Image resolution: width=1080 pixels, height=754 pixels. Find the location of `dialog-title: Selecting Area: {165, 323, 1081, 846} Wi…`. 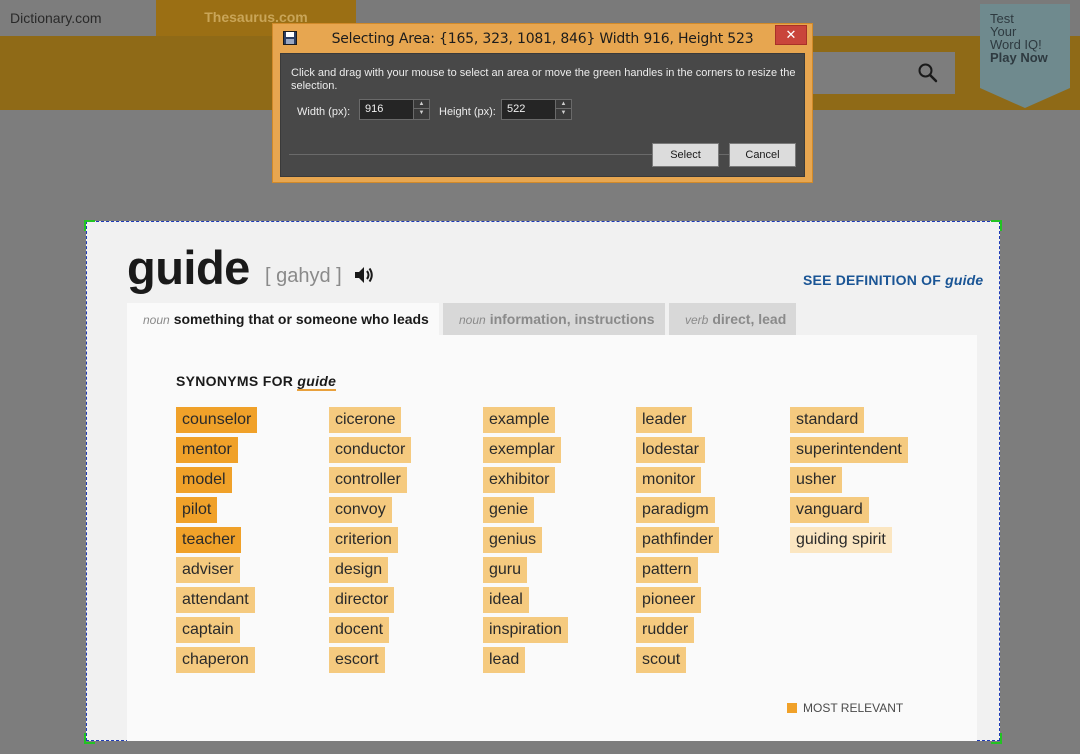

dialog-title: Selecting Area: {165, 323, 1081, 846} Wi… is located at coordinates (542, 39).